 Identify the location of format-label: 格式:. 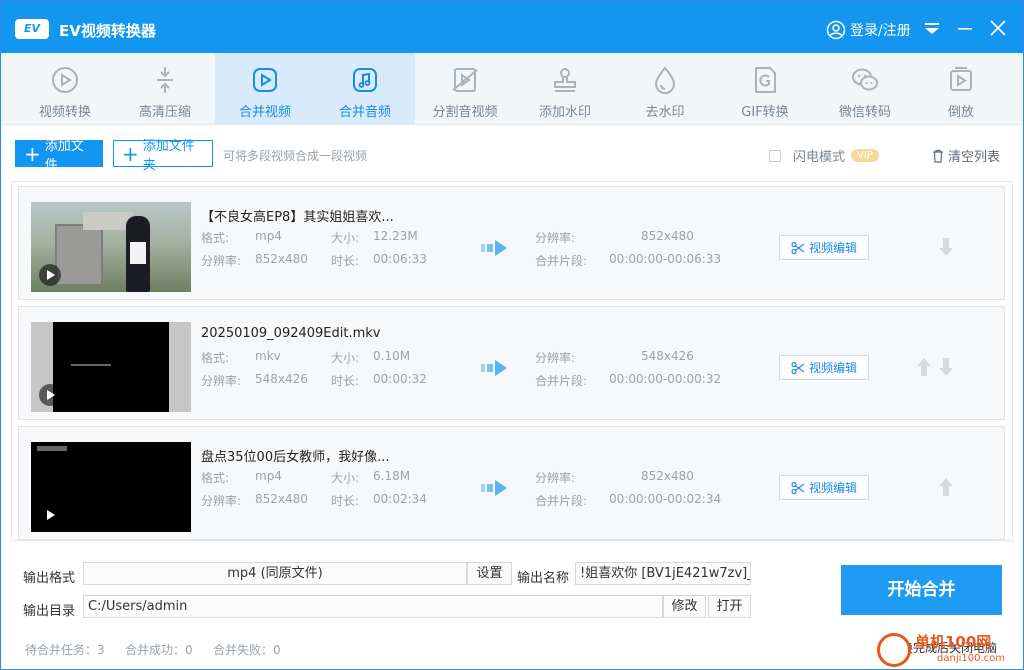
(215, 358).